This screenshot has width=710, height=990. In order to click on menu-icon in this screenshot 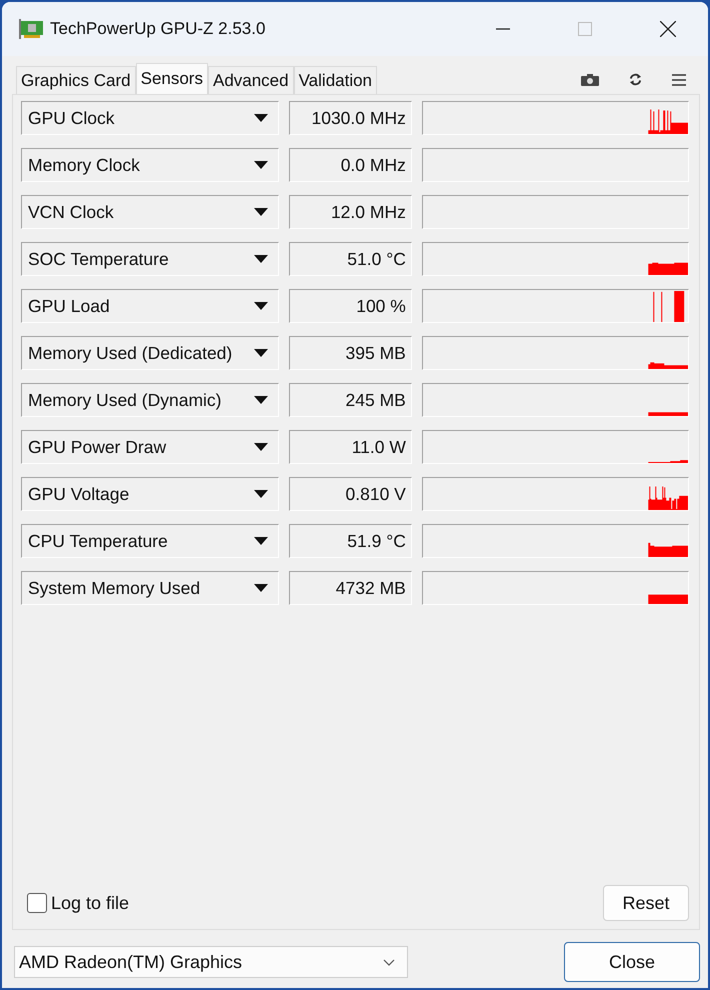, I will do `click(679, 80)`.